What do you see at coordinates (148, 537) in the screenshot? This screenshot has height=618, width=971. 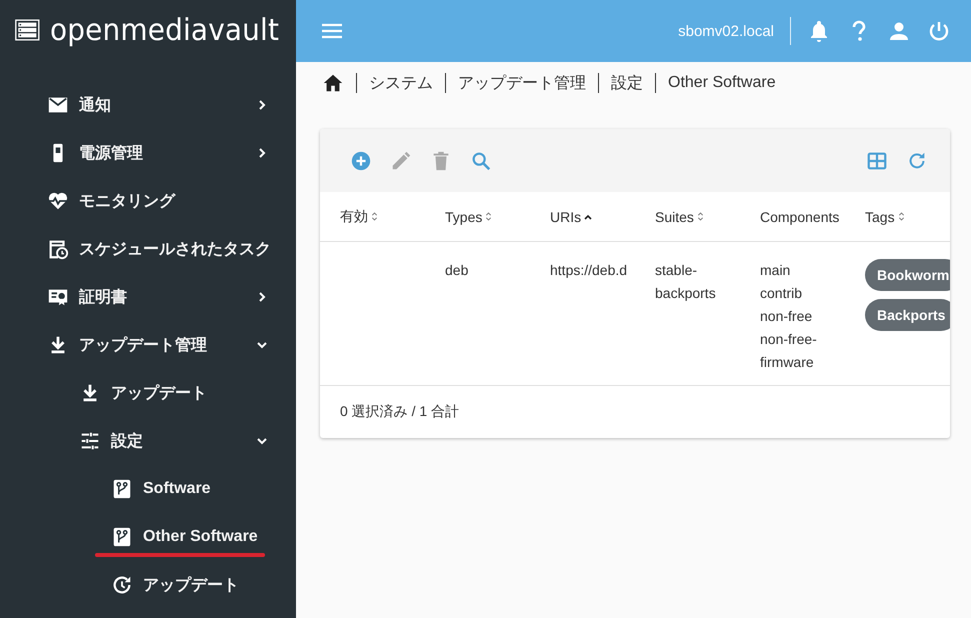 I see `nav-item: Other Software` at bounding box center [148, 537].